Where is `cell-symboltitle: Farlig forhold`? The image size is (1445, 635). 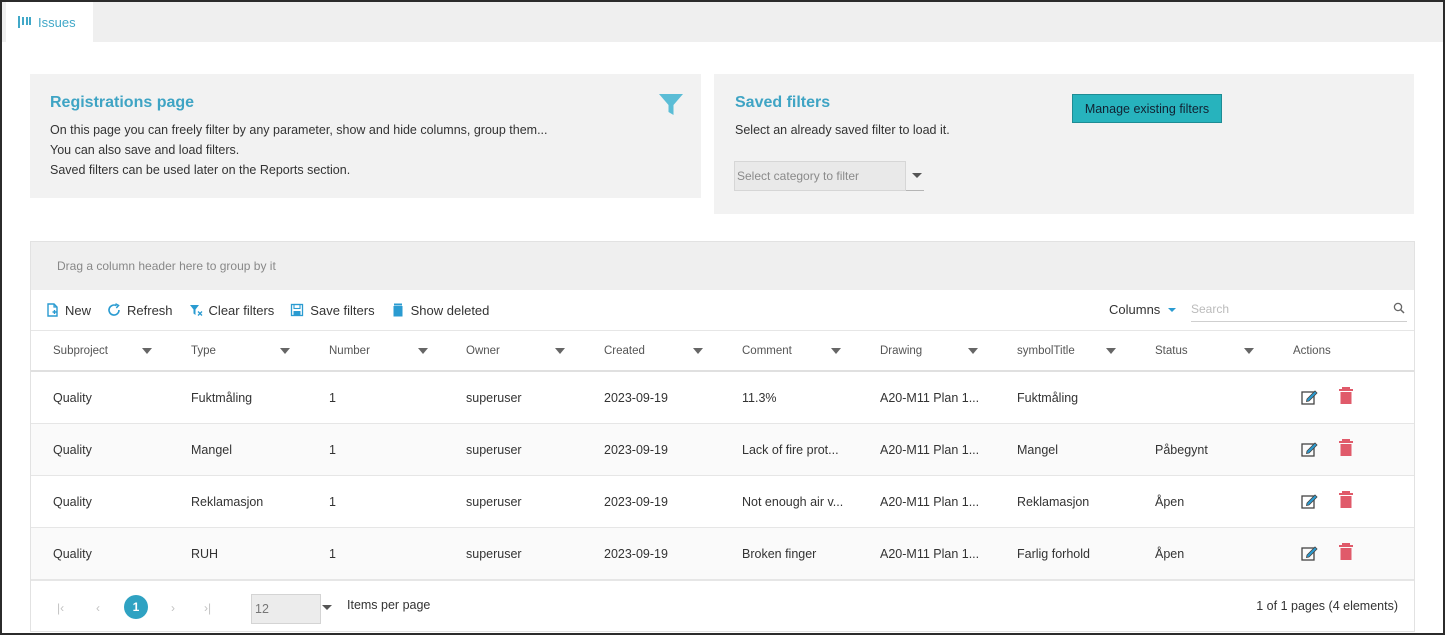 cell-symboltitle: Farlig forhold is located at coordinates (1053, 554).